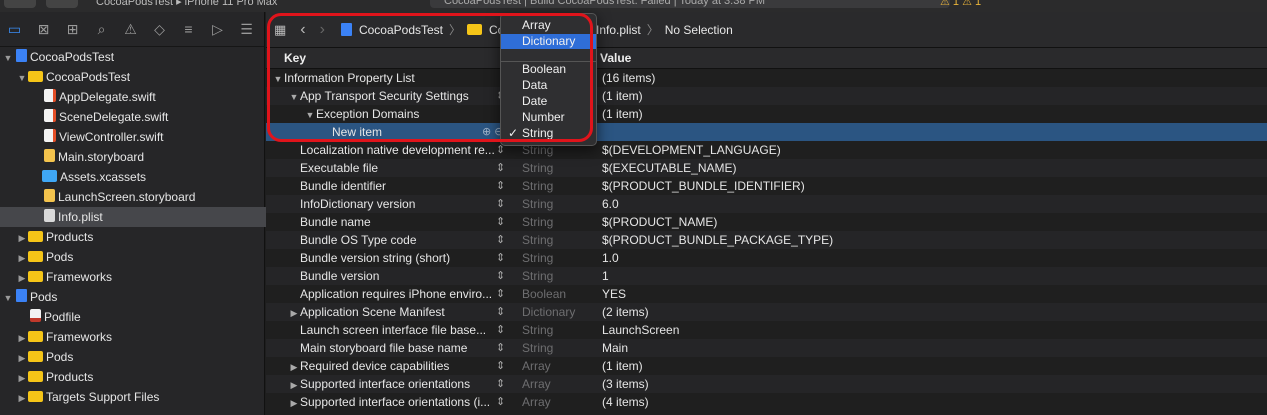 This screenshot has width=1267, height=415. What do you see at coordinates (610, 258) in the screenshot?
I see `plist-value-cell: 1.0` at bounding box center [610, 258].